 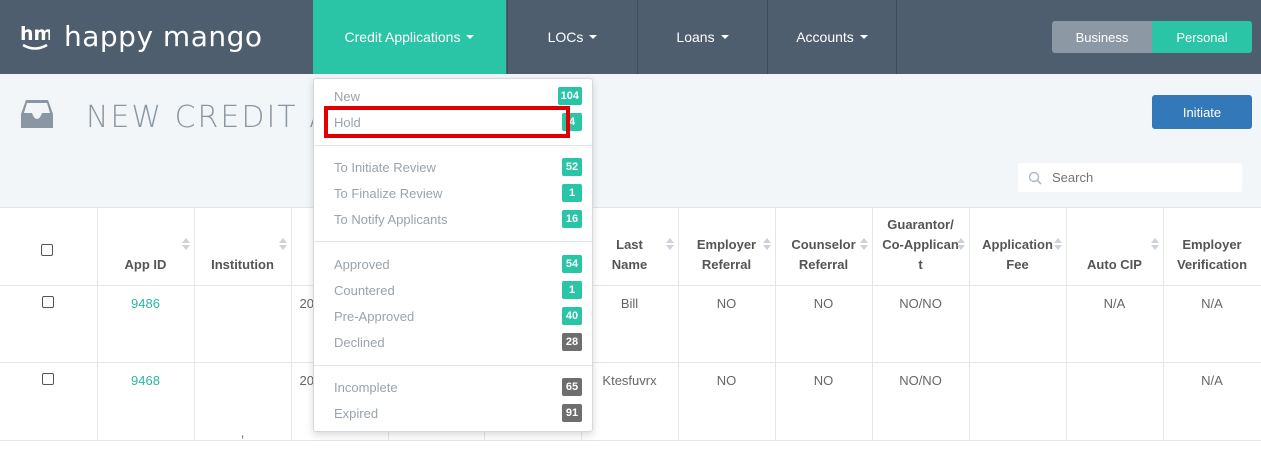 I want to click on nav-credit-applications-label: Credit Applications, so click(x=402, y=37).